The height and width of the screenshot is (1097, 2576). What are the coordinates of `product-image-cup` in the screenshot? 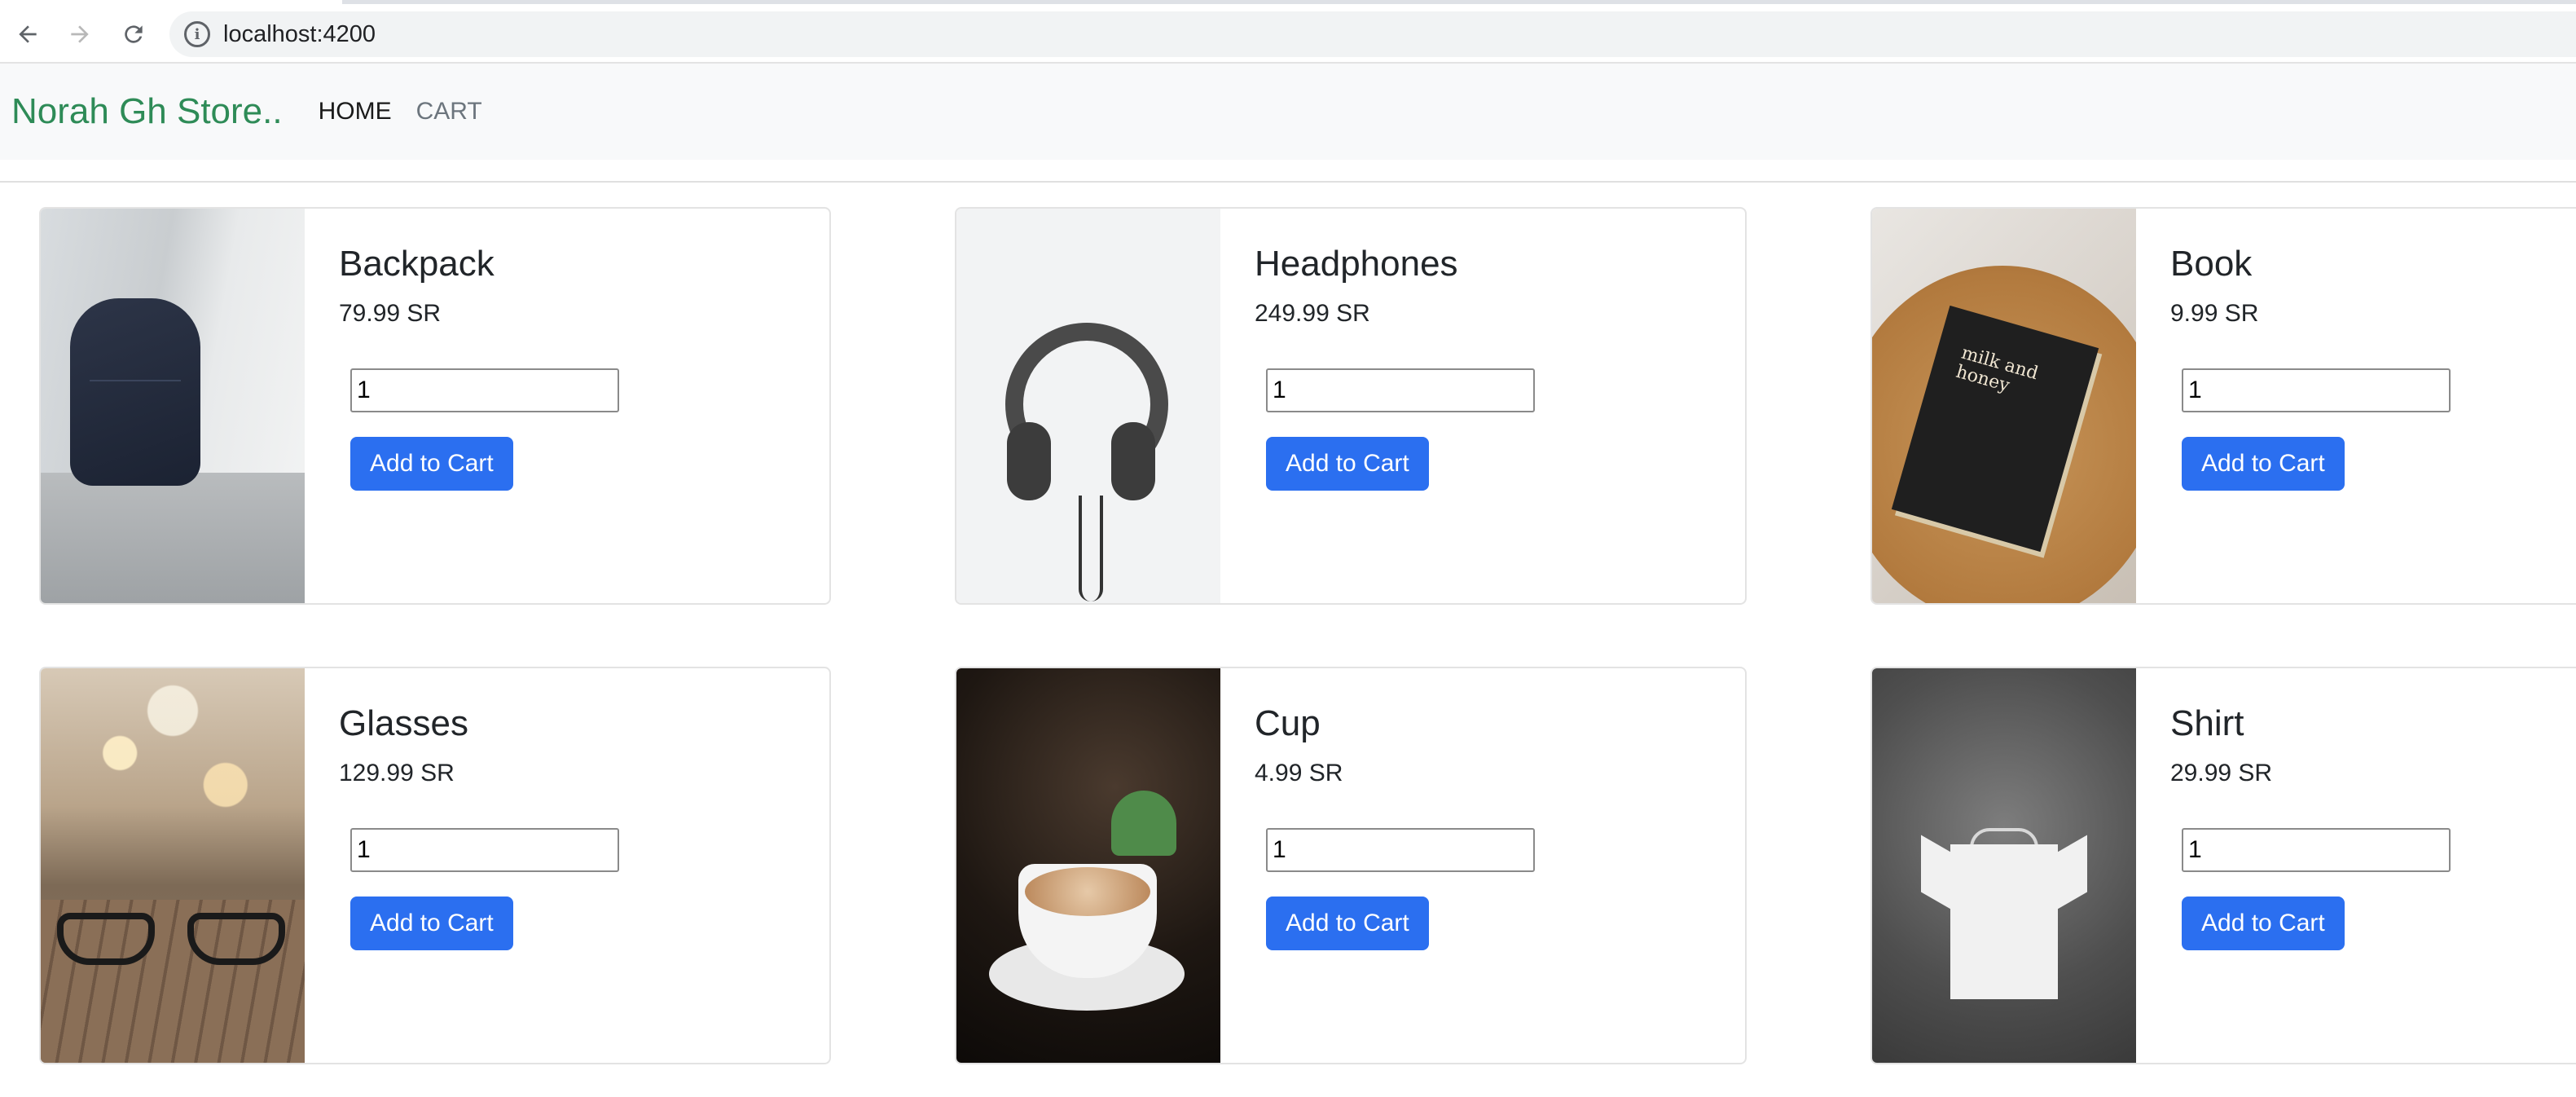 It's located at (1088, 866).